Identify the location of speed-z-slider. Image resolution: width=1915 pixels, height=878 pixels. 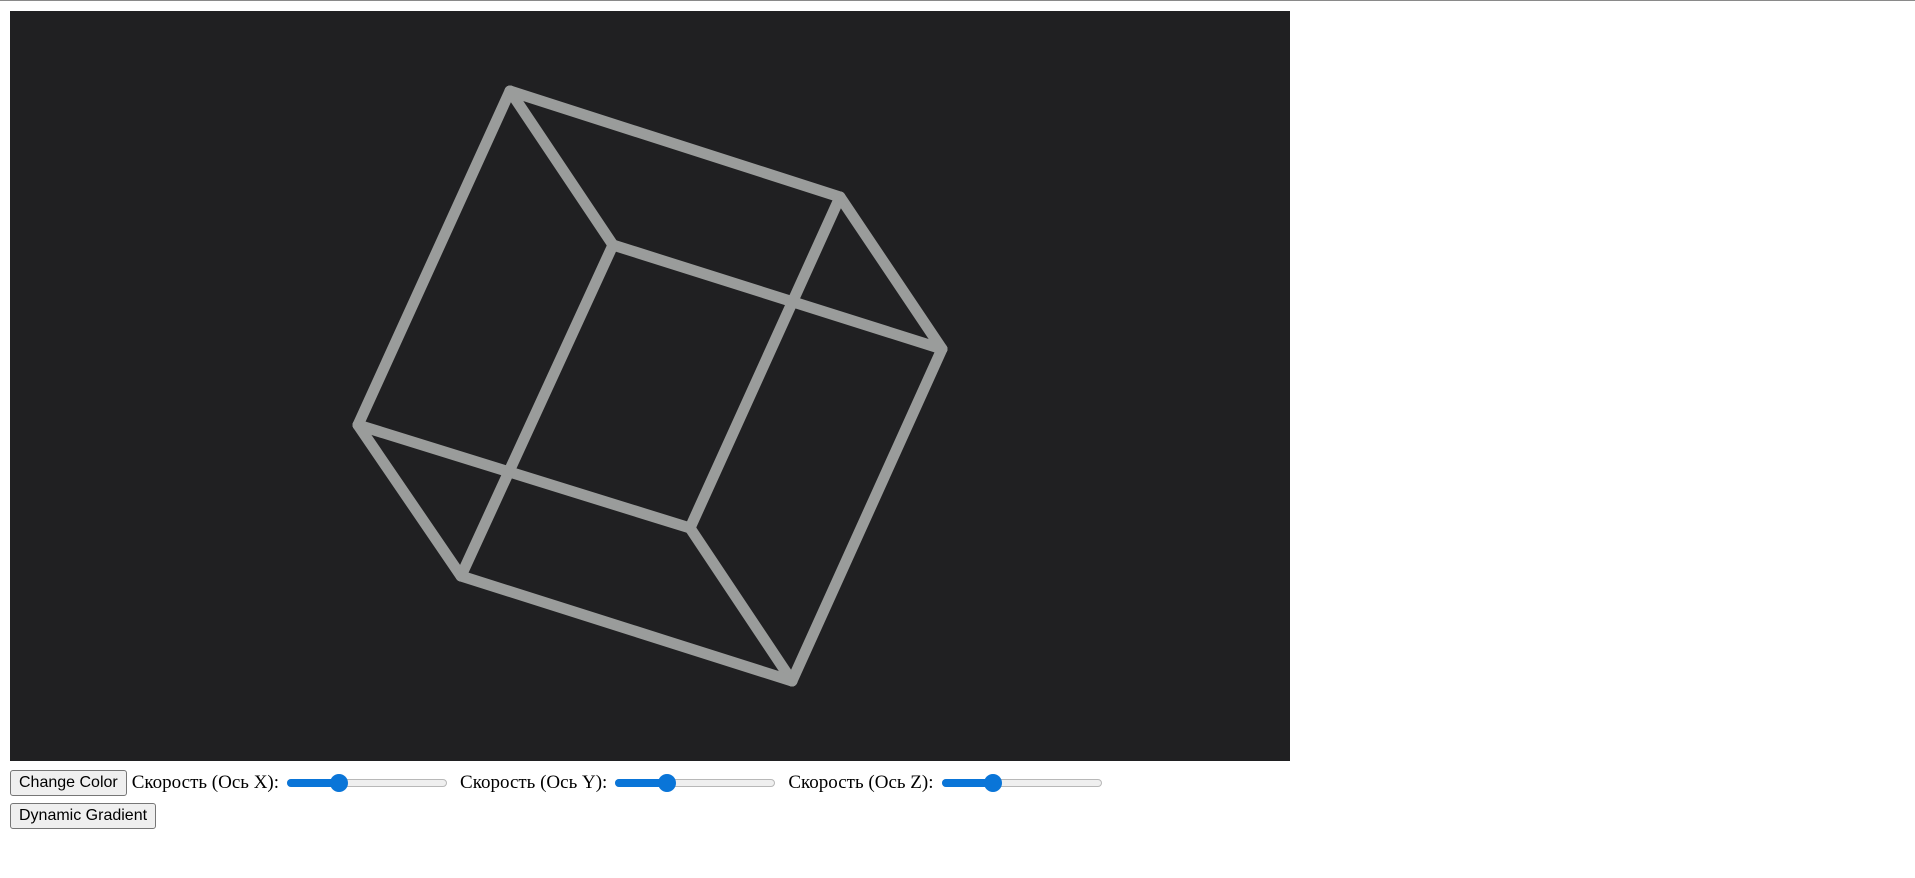
(1021, 783).